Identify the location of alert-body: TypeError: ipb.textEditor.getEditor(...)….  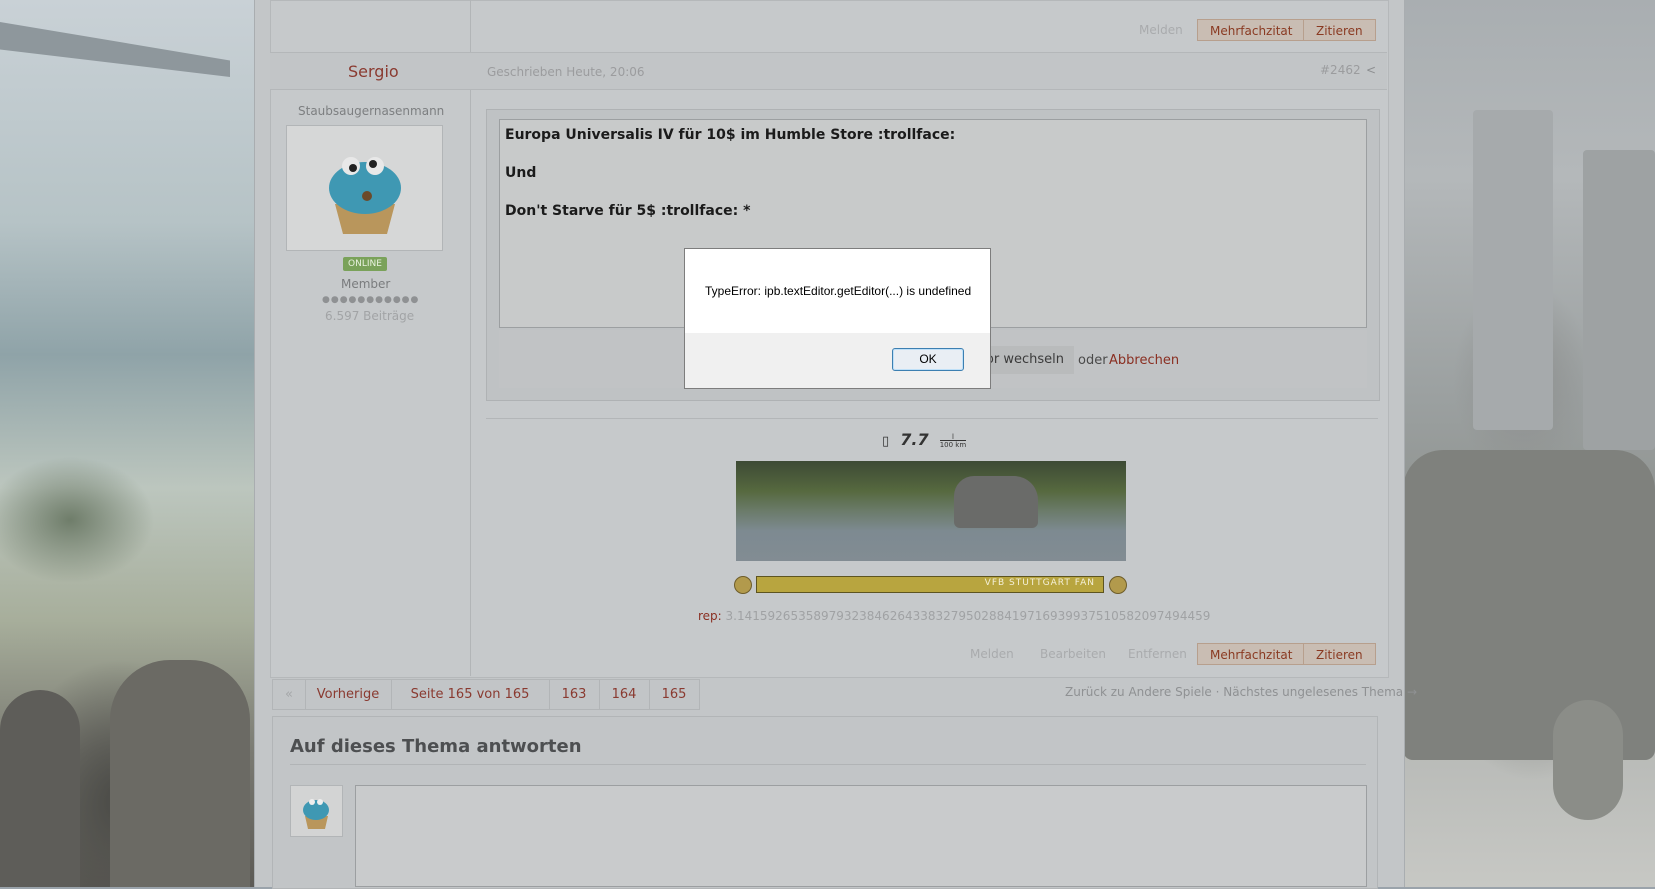
(837, 291).